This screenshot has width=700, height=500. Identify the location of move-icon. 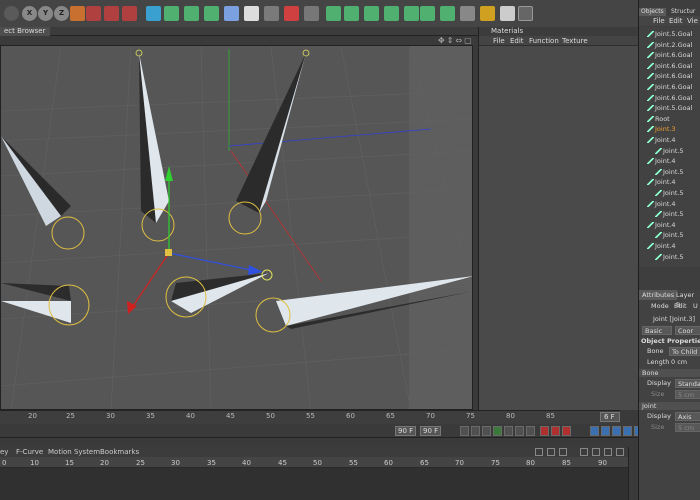
(11, 13).